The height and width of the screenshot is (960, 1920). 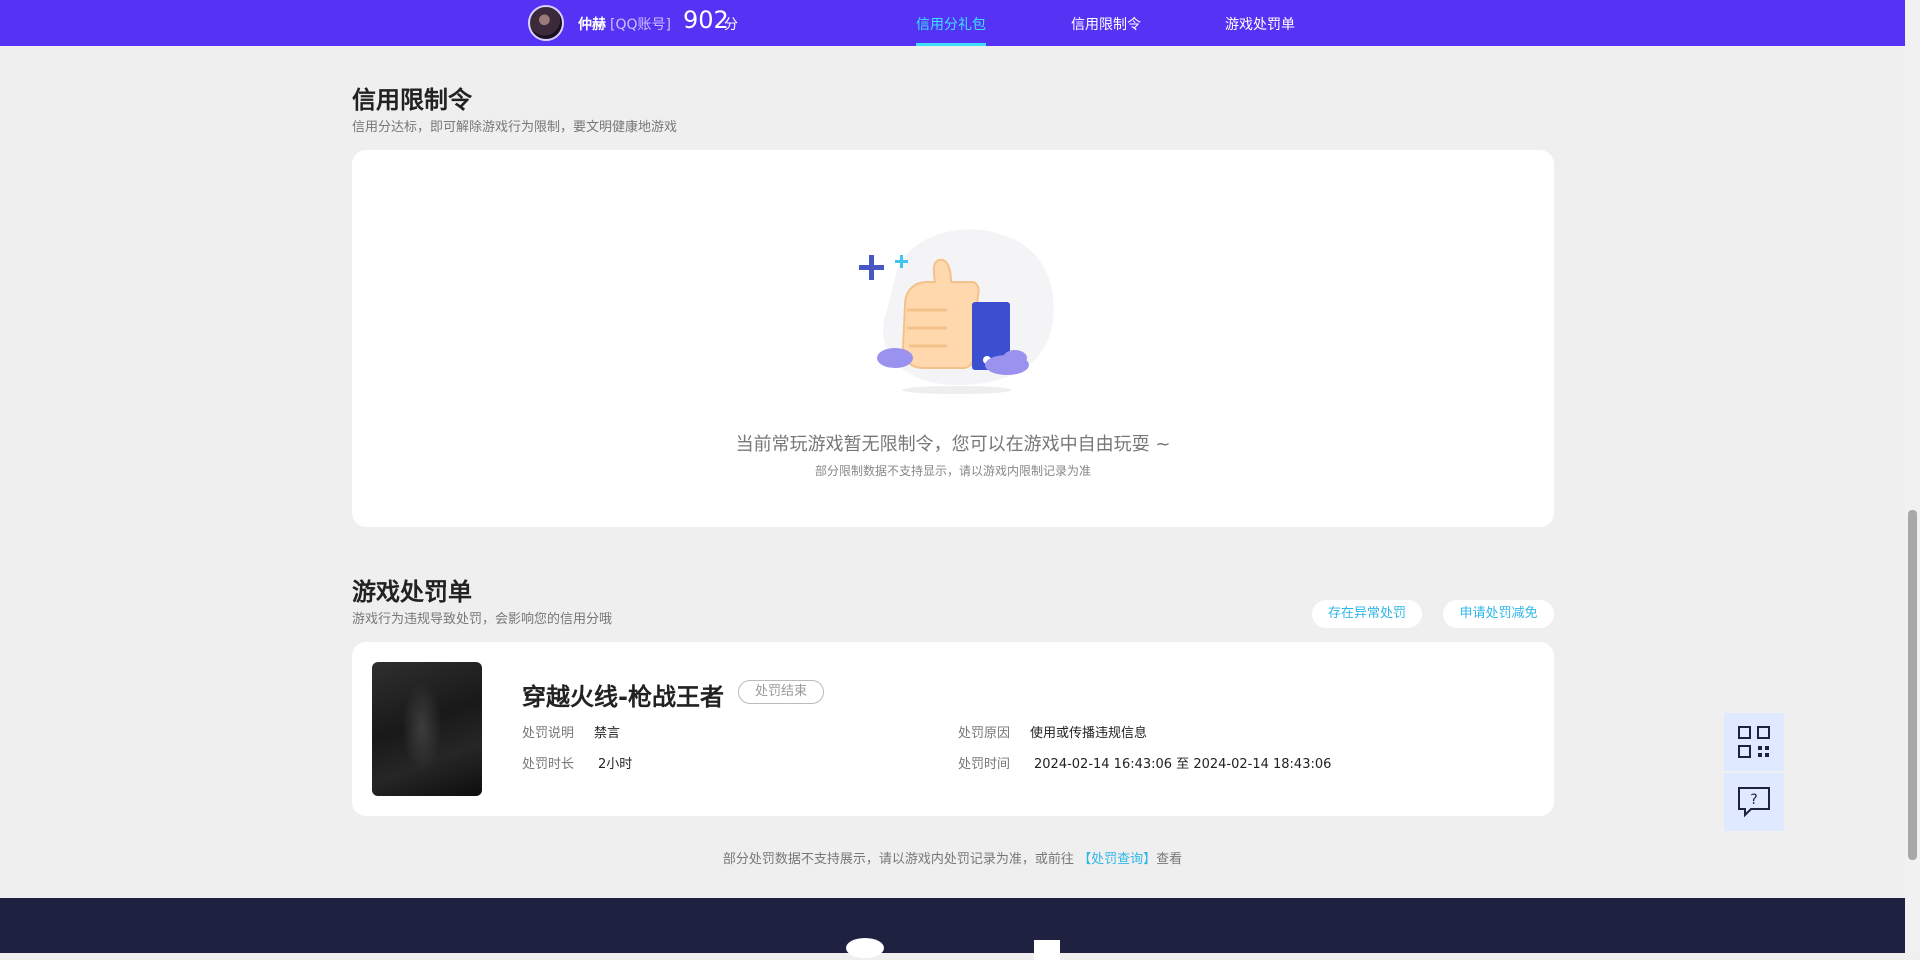 What do you see at coordinates (615, 764) in the screenshot?
I see `punishment-duration-value: 2小时` at bounding box center [615, 764].